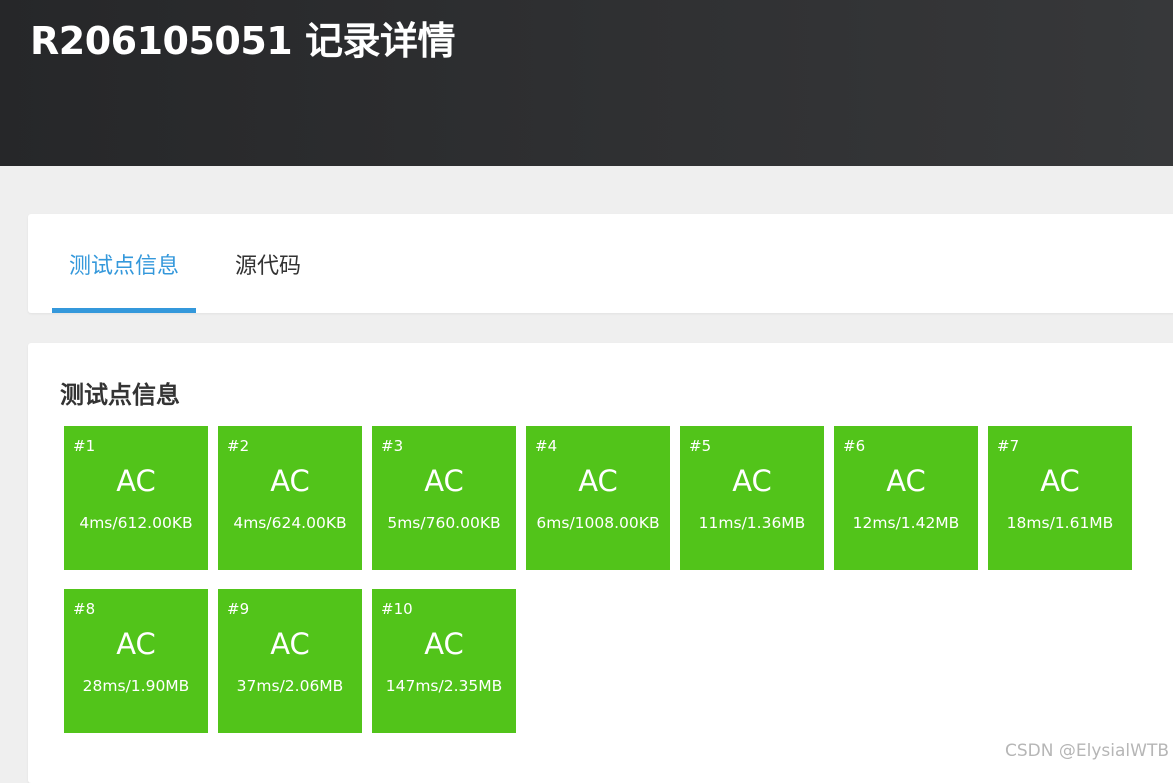 The image size is (1173, 783). I want to click on test-case-id: #6, so click(854, 446).